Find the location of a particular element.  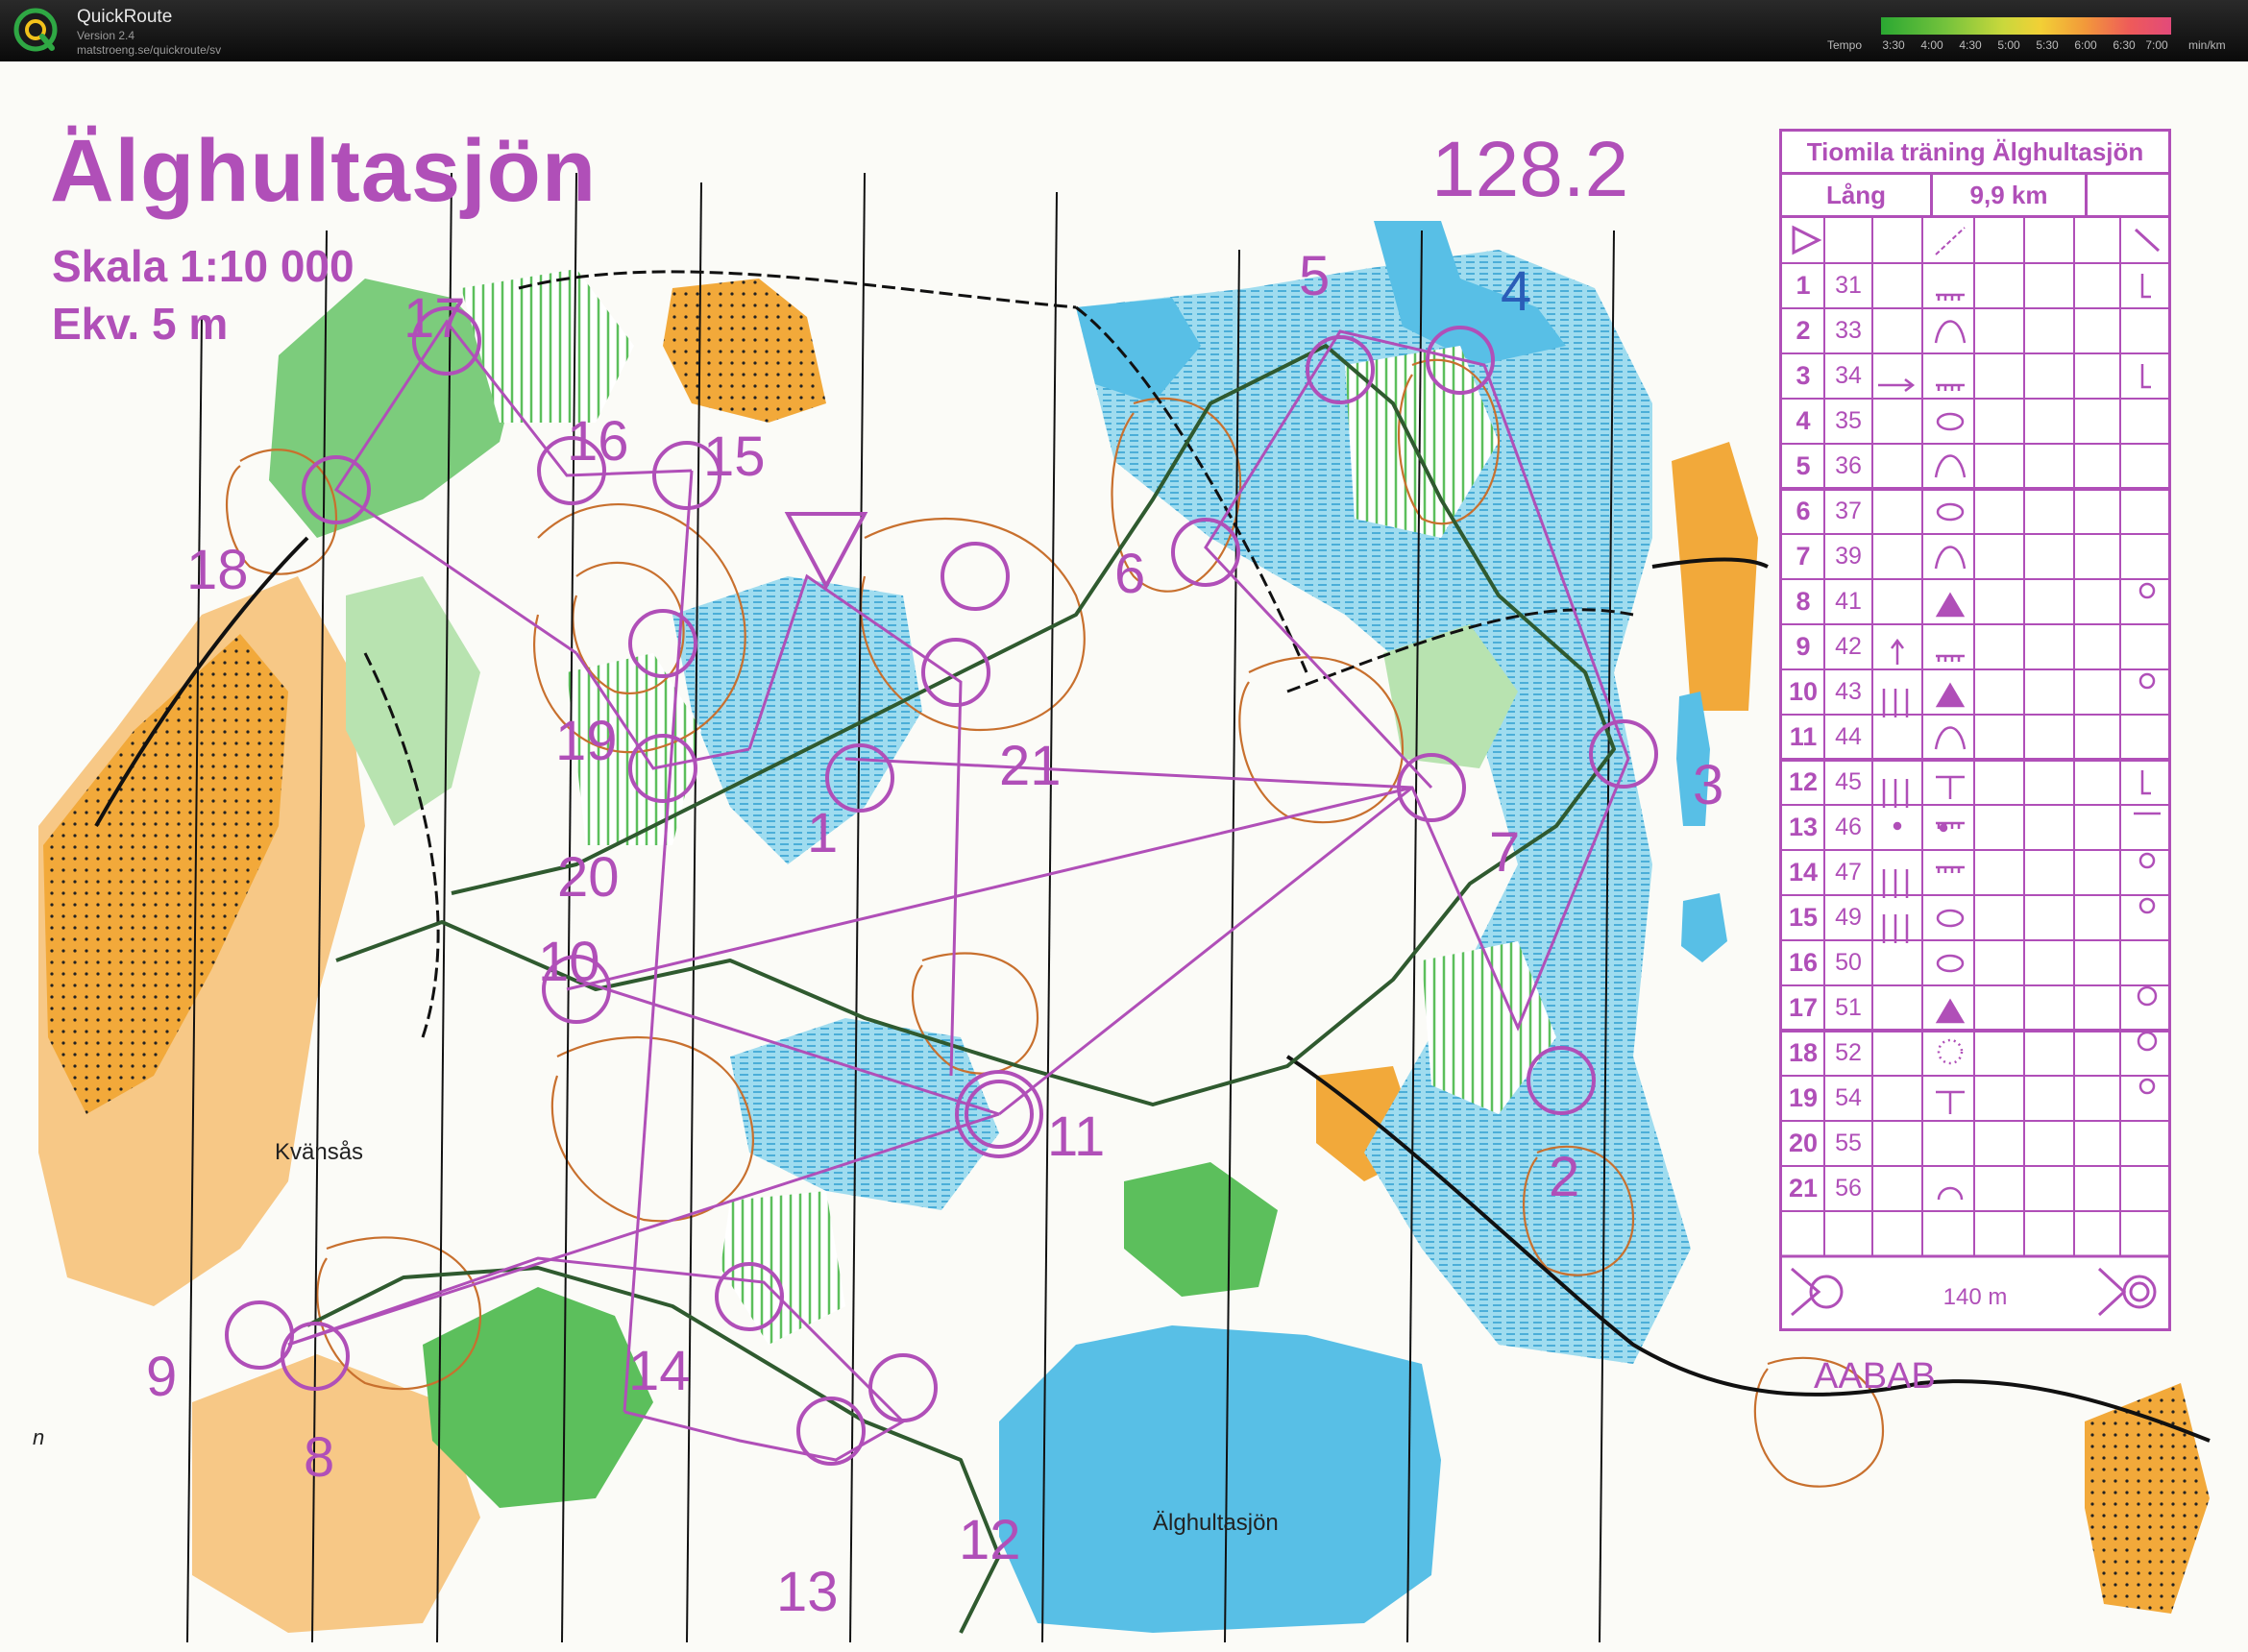

cd-seq: 9 is located at coordinates (1804, 646).